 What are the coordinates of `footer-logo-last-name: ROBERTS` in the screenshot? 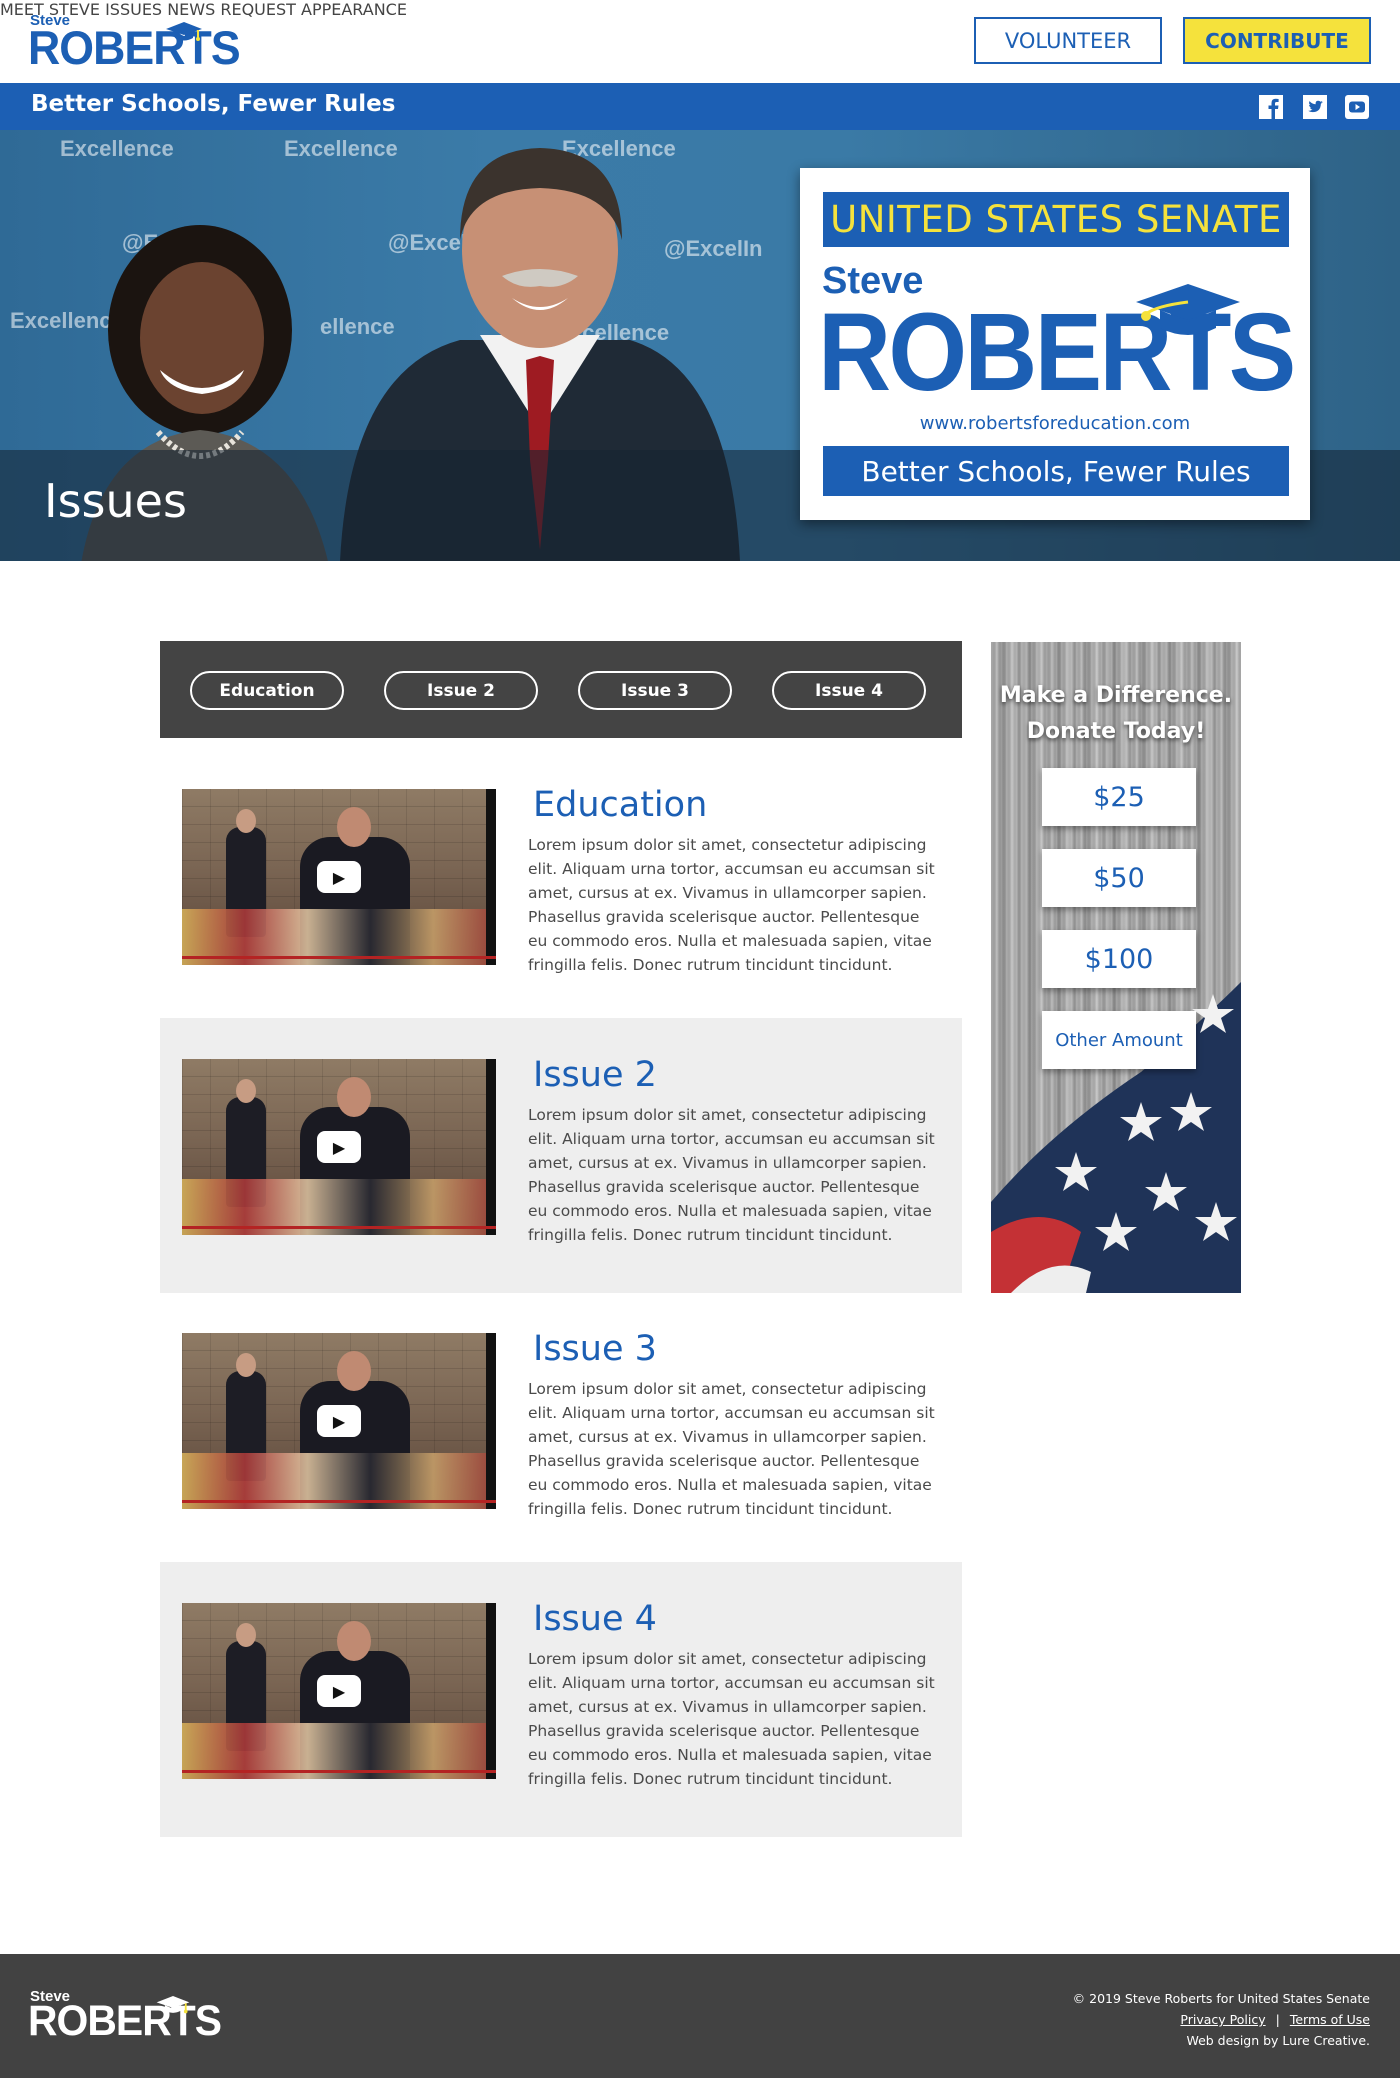 It's located at (125, 2021).